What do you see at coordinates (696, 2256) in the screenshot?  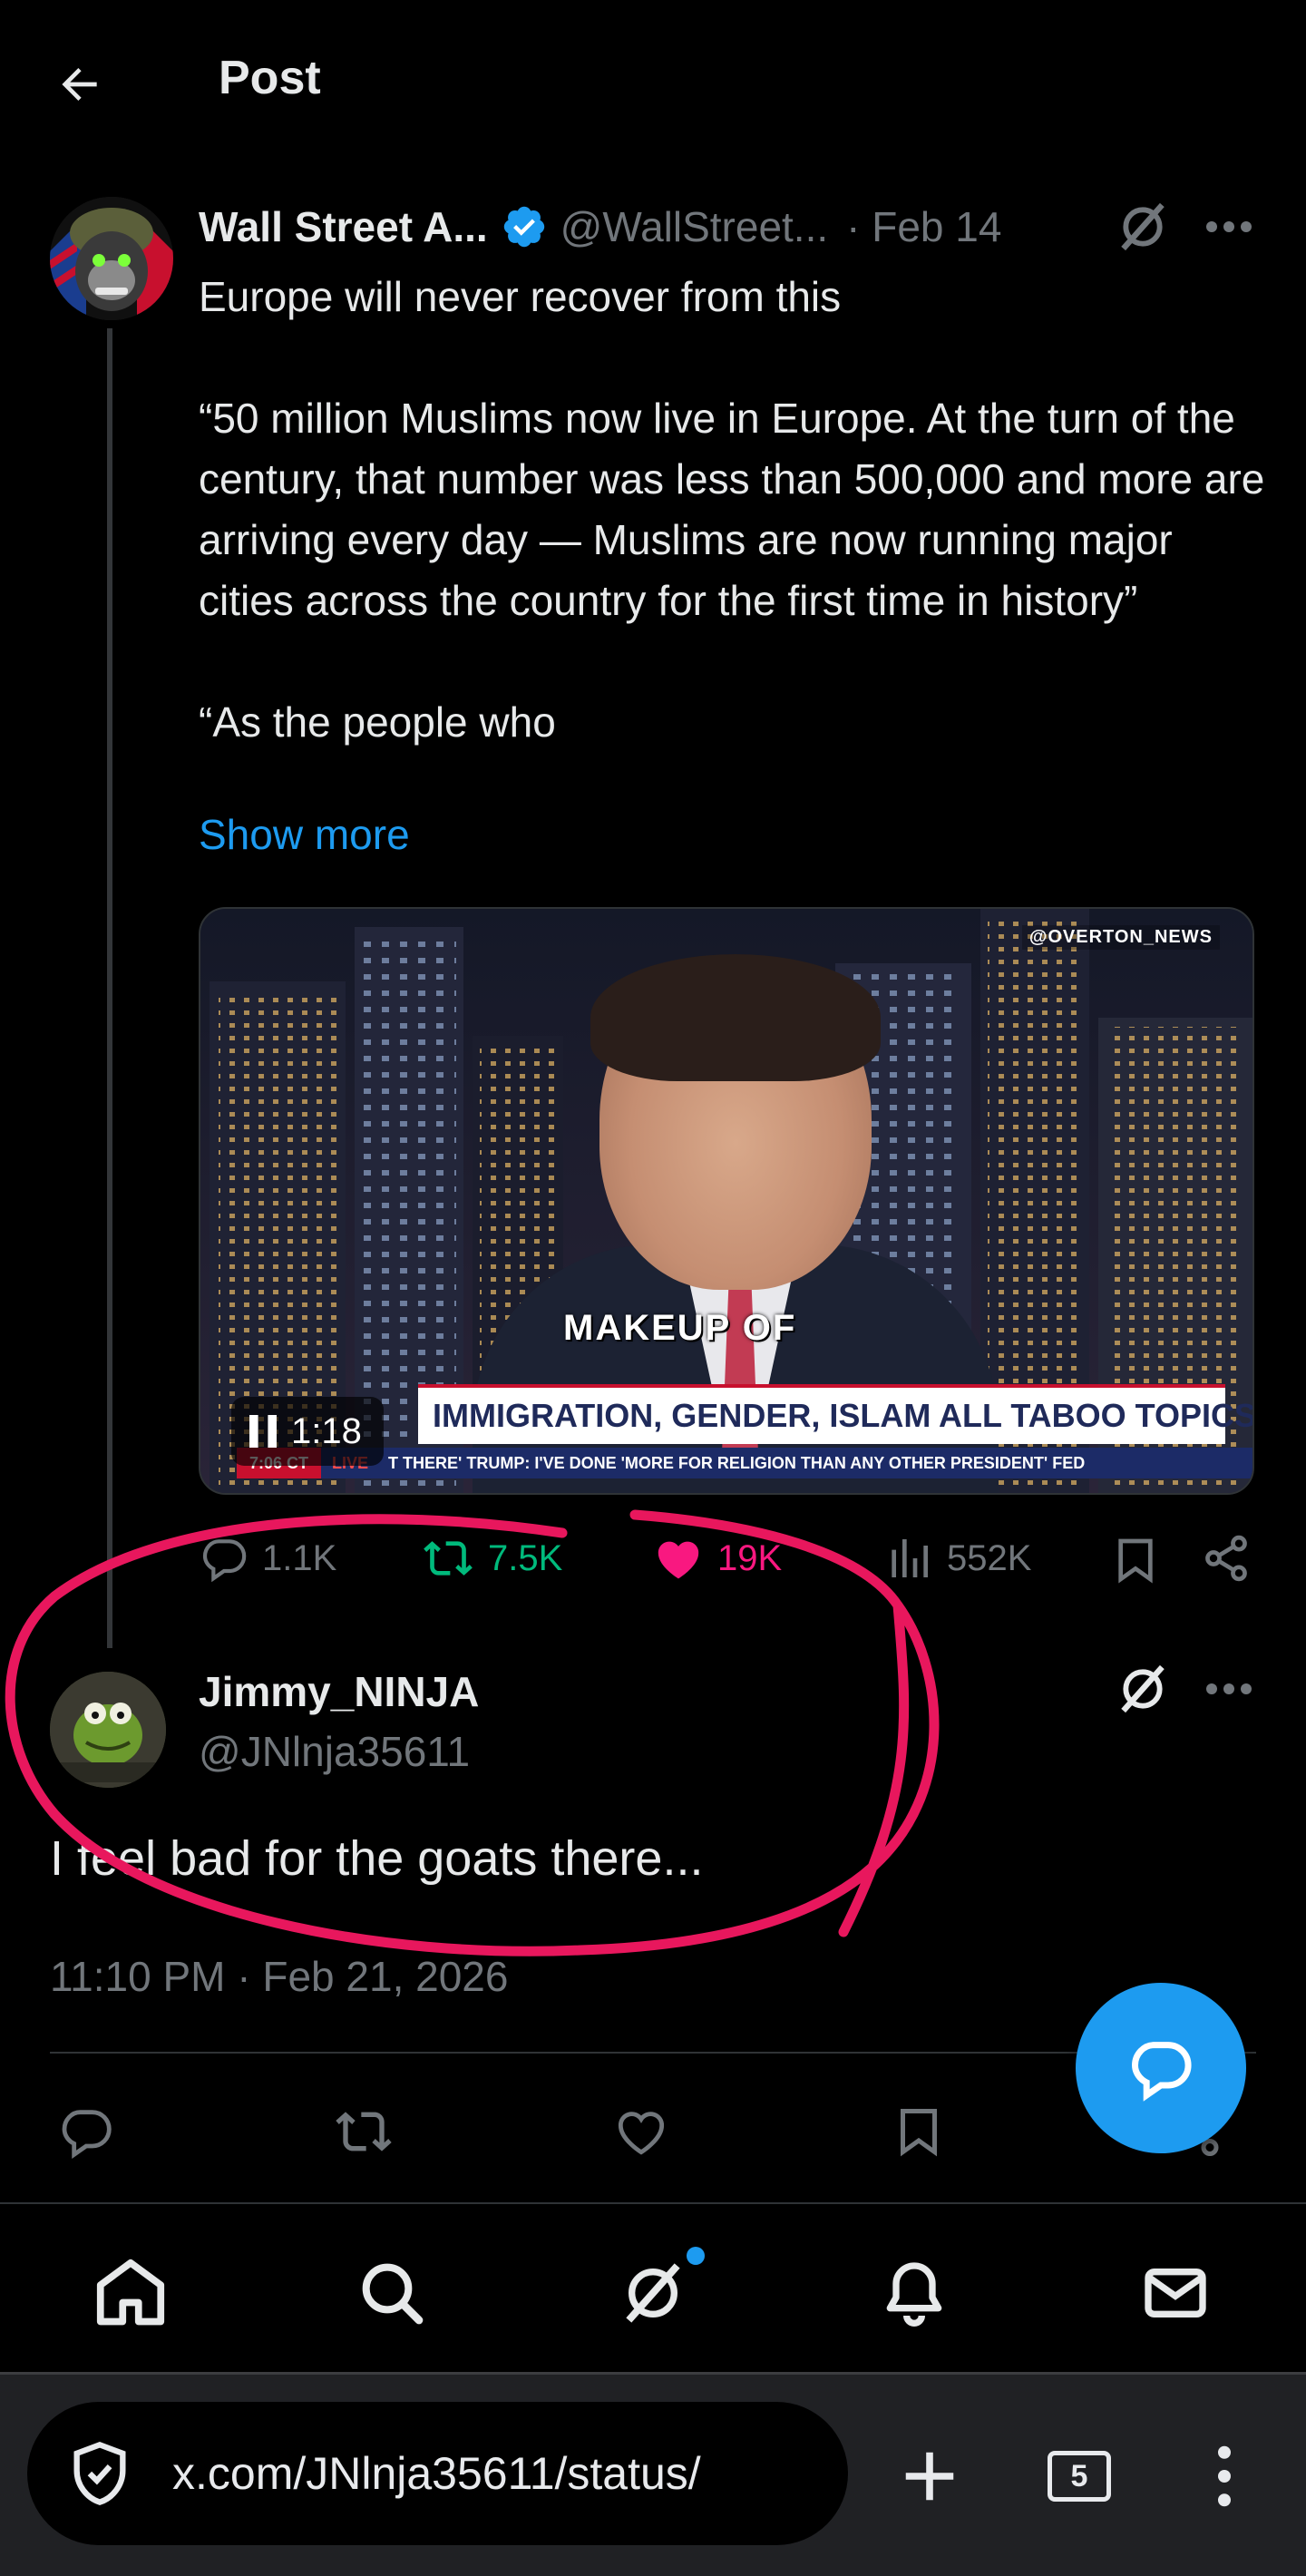 I see `notification-dot` at bounding box center [696, 2256].